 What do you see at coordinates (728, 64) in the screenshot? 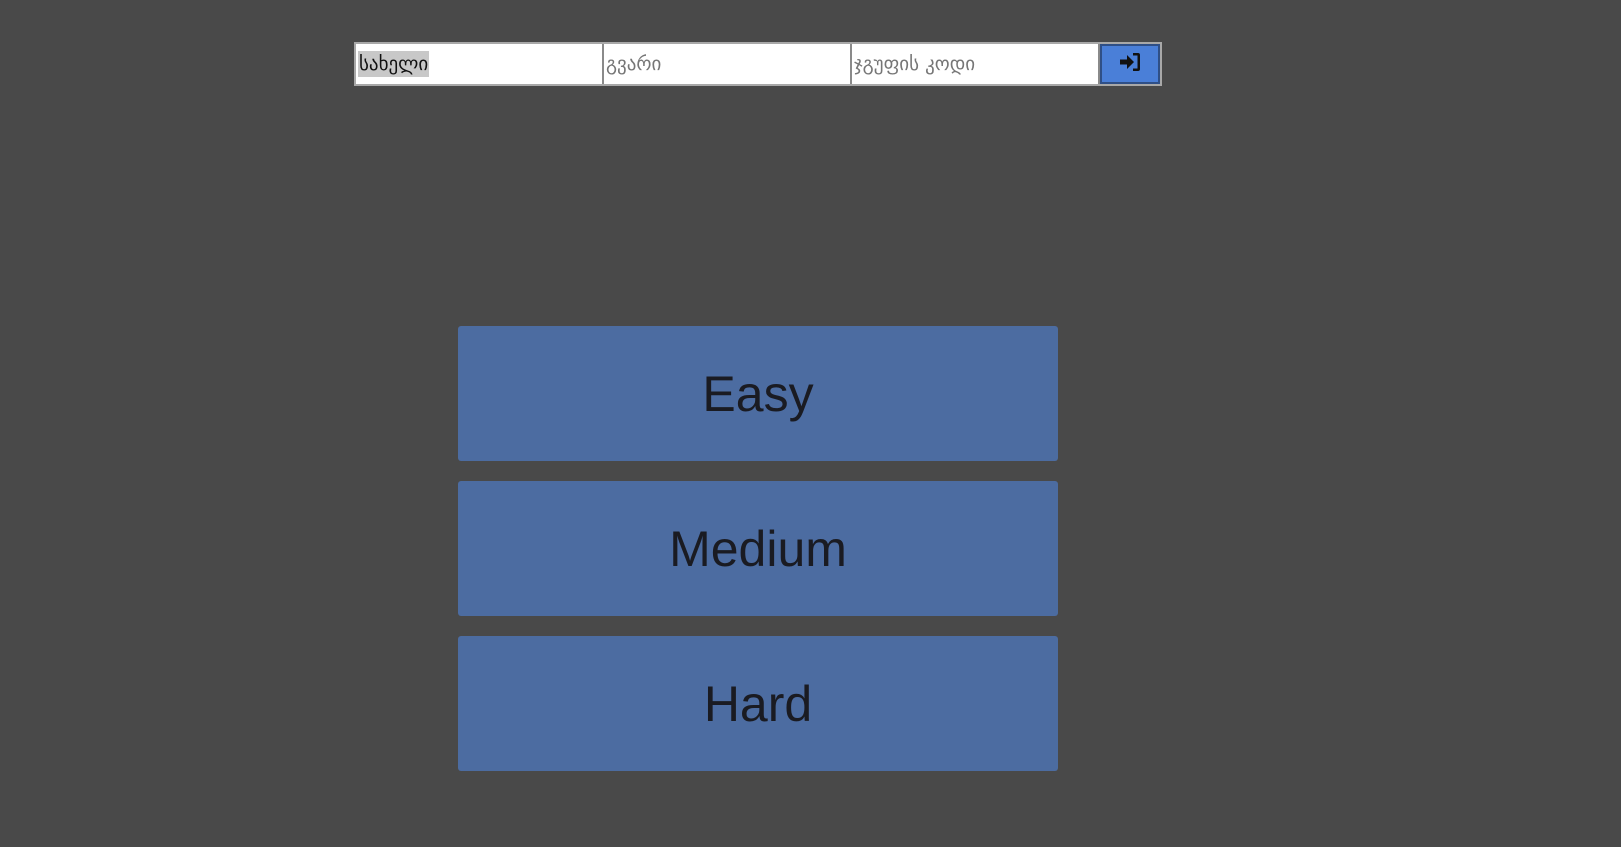
I see `last-name-field: გვარი` at bounding box center [728, 64].